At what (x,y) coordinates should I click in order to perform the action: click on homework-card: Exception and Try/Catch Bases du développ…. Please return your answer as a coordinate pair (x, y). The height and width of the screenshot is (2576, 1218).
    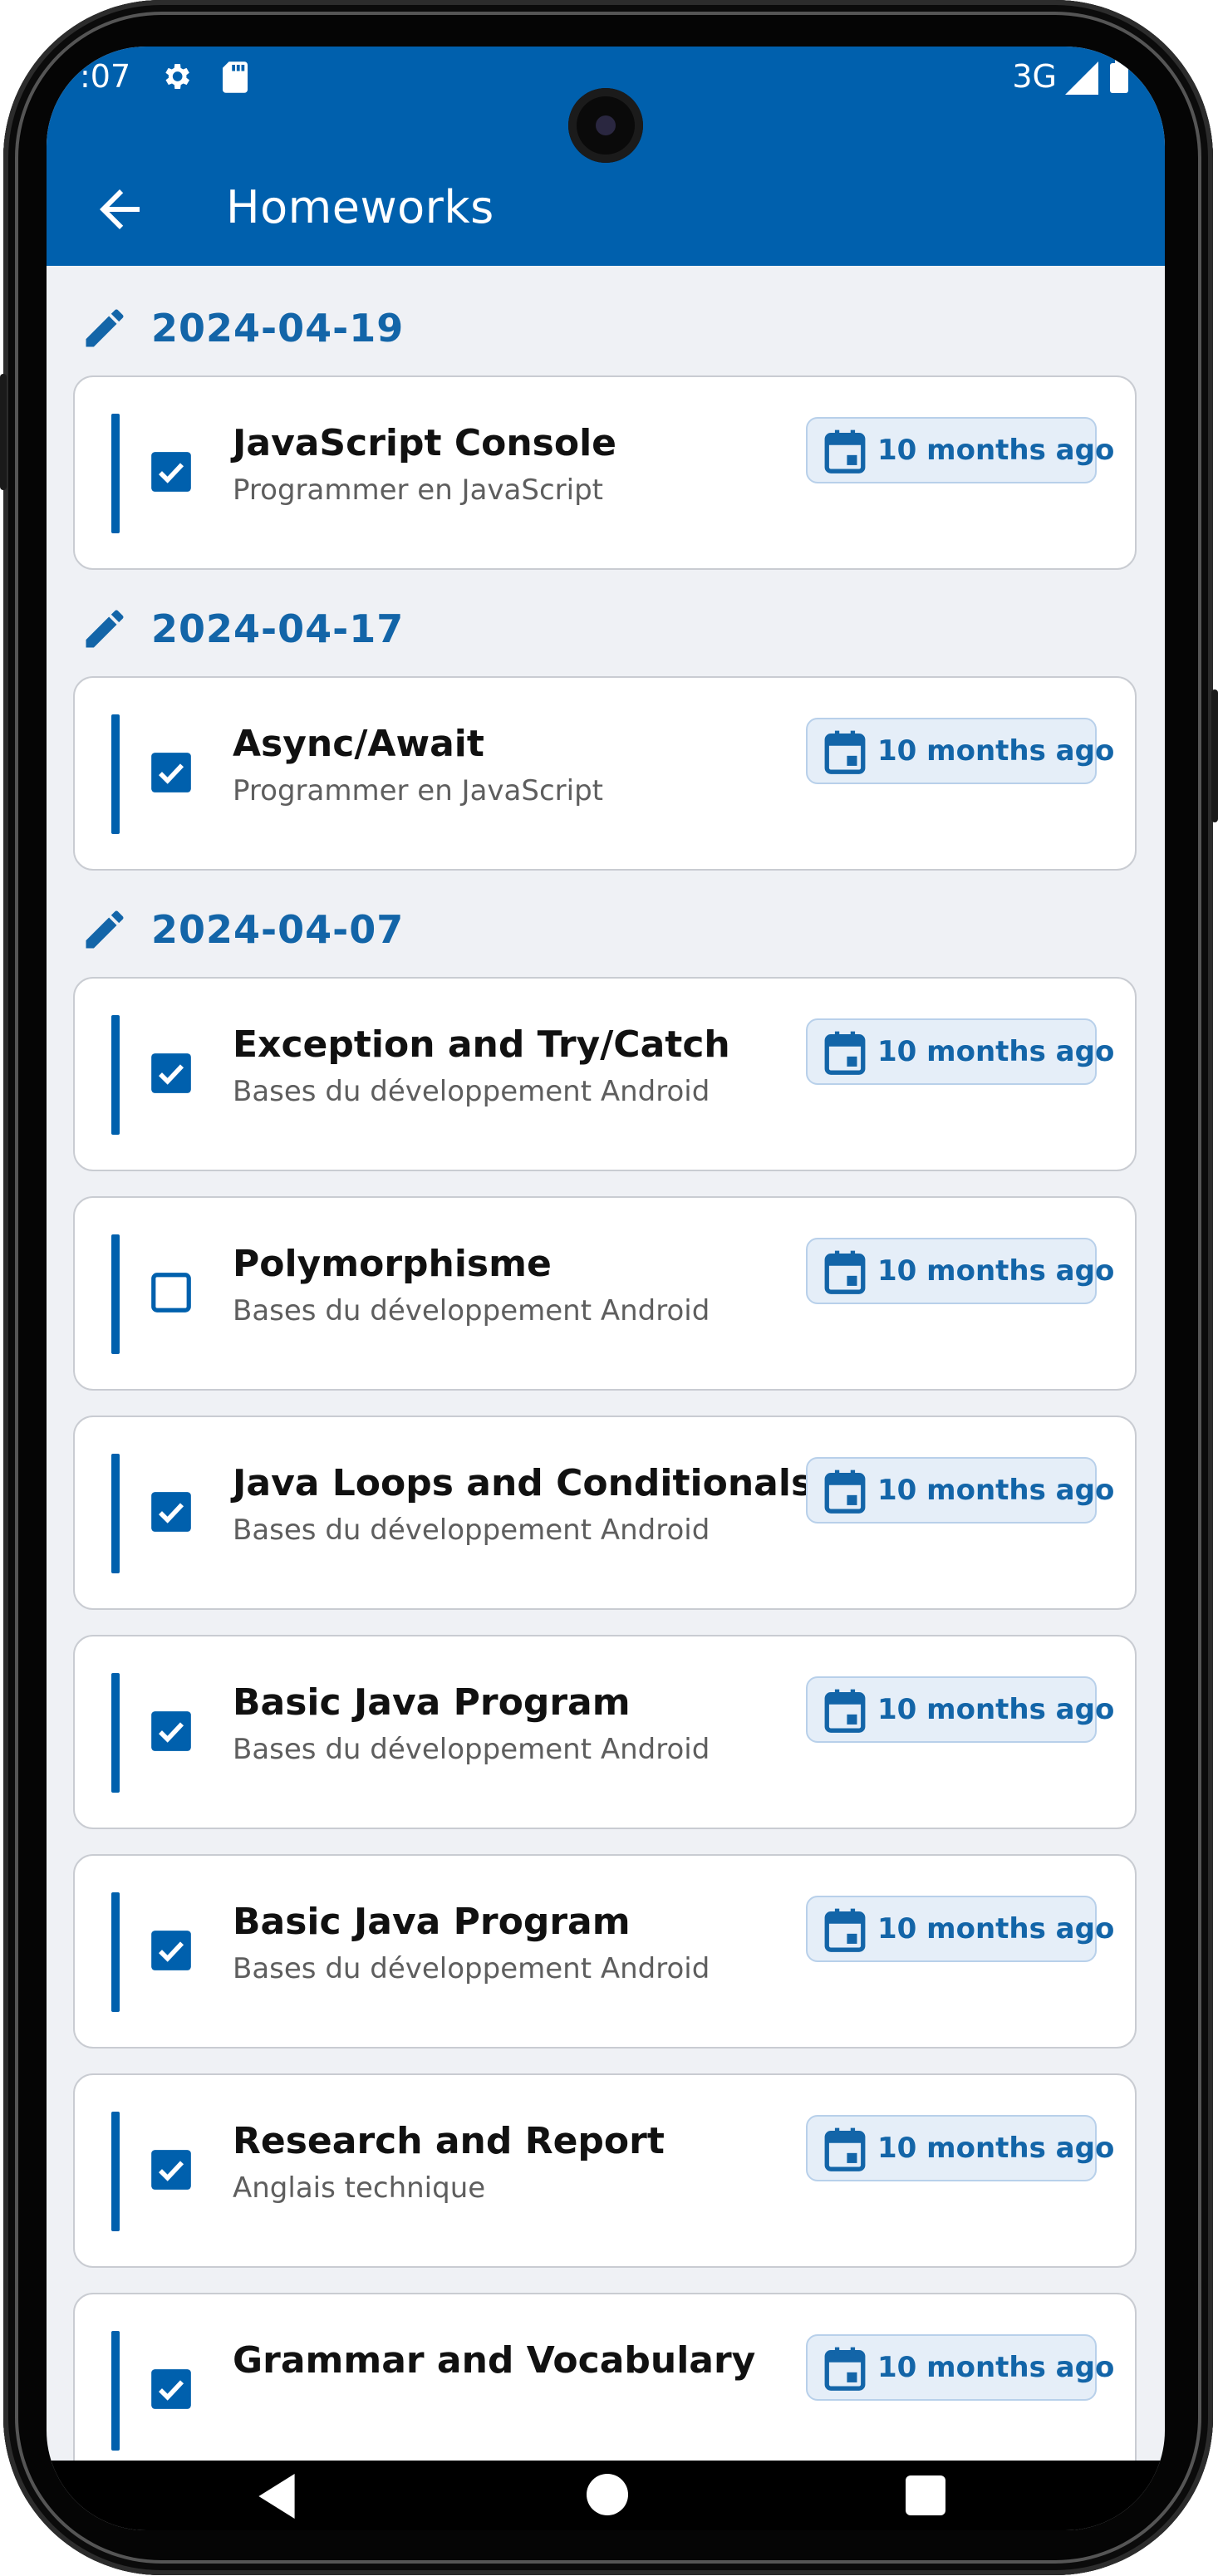
    Looking at the image, I should click on (605, 1074).